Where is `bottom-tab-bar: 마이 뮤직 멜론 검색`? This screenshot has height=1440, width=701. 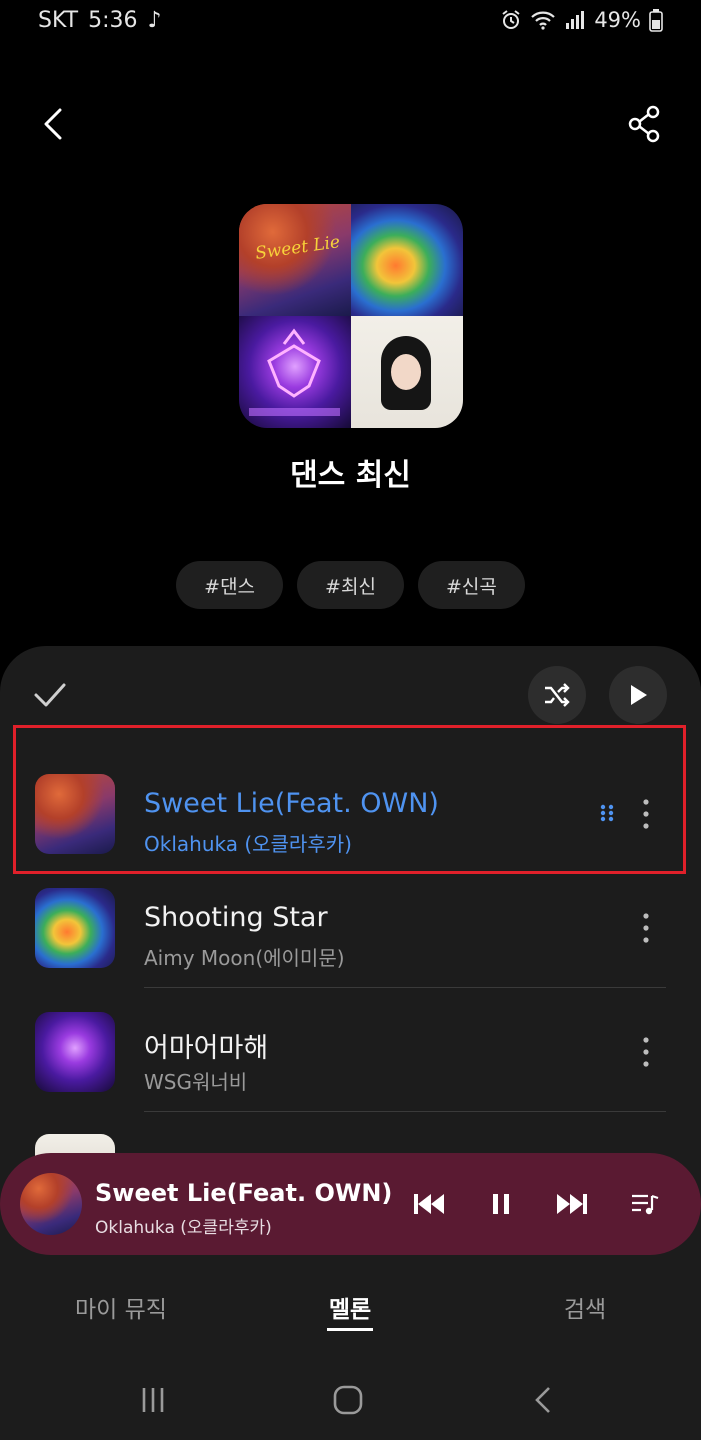 bottom-tab-bar: 마이 뮤직 멜론 검색 is located at coordinates (350, 1308).